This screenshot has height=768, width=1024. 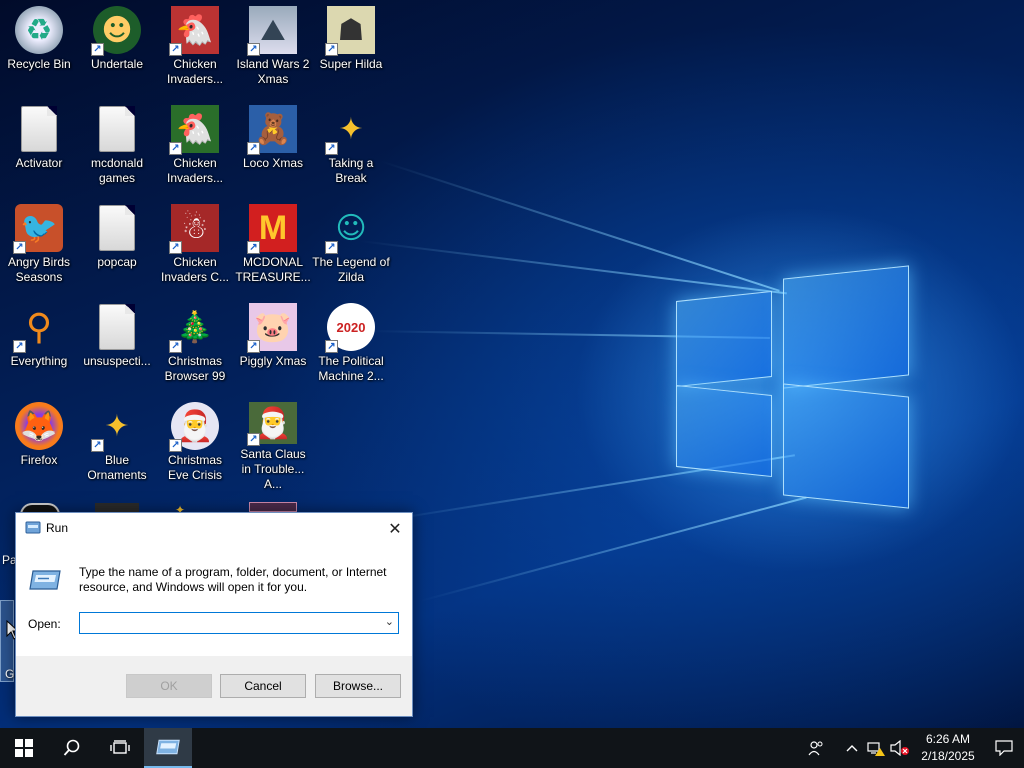 What do you see at coordinates (214, 528) in the screenshot?
I see `run-dialog-titlebar: Run ✕` at bounding box center [214, 528].